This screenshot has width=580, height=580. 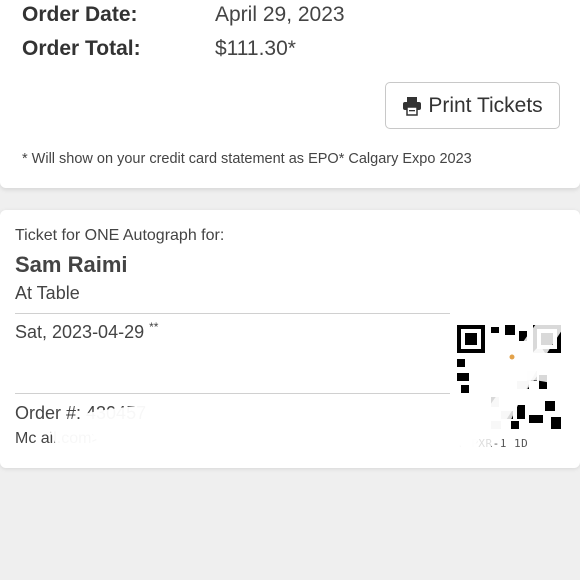 I want to click on ticket-email: Mc ail.com>, so click(x=58, y=438).